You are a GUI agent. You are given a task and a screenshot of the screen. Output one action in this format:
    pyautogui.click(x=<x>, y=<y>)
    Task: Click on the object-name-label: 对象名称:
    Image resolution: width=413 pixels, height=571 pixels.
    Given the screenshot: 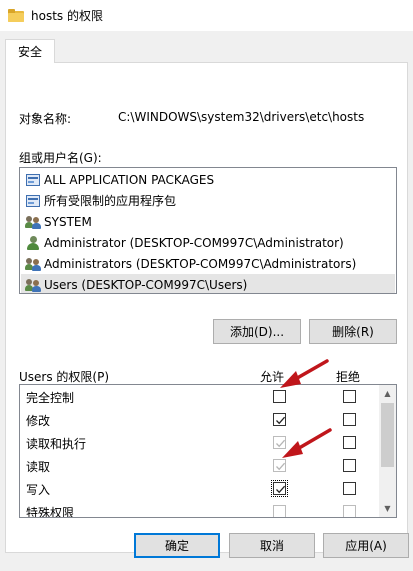 What is the action you would take?
    pyautogui.click(x=45, y=119)
    